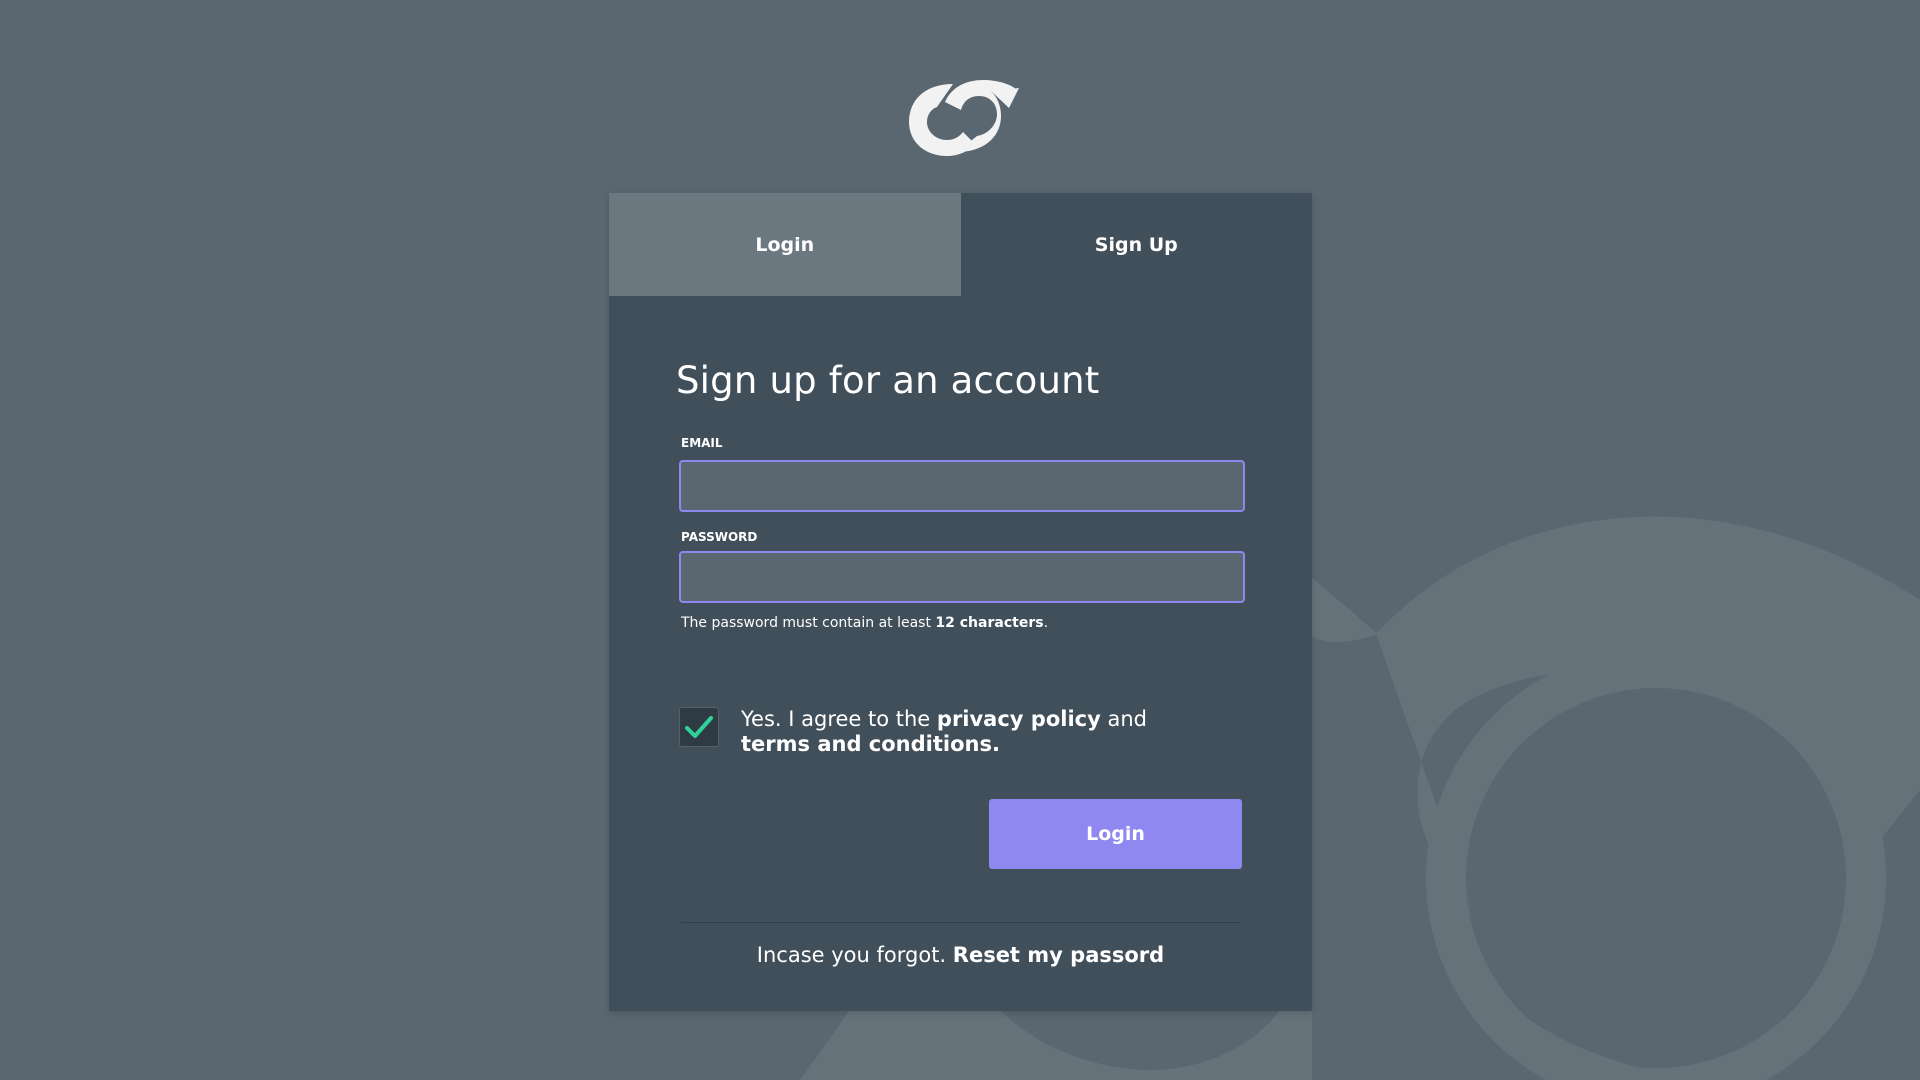 Image resolution: width=1920 pixels, height=1080 pixels. What do you see at coordinates (839, 719) in the screenshot?
I see `agree-prefix: Yes. I agree to the` at bounding box center [839, 719].